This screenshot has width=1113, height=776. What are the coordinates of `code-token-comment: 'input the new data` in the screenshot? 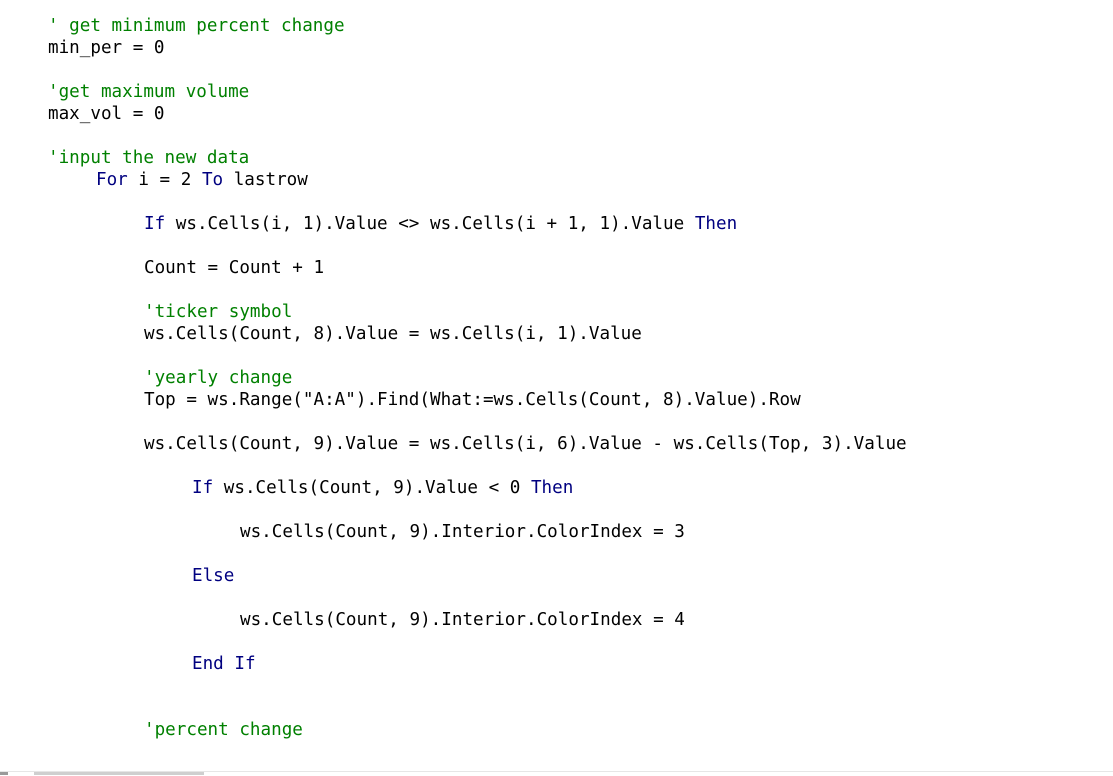 It's located at (149, 158).